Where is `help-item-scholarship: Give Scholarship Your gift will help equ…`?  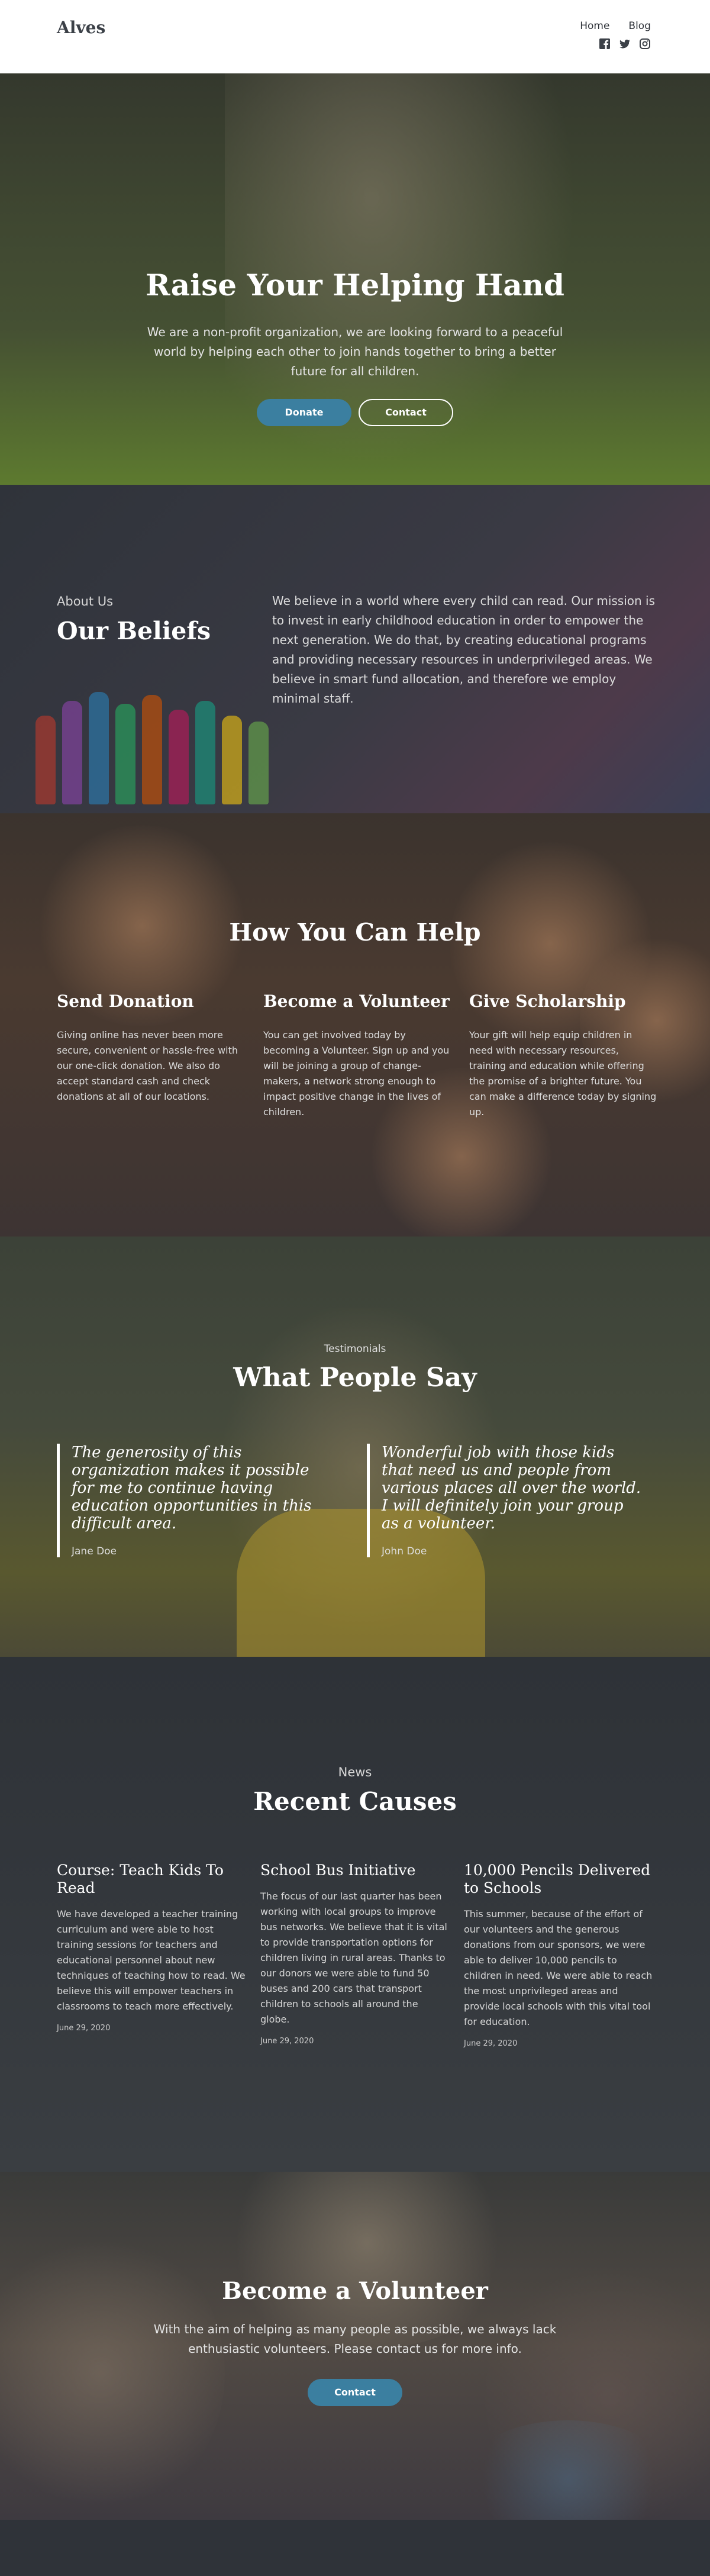 help-item-scholarship: Give Scholarship Your gift will help equ… is located at coordinates (564, 1055).